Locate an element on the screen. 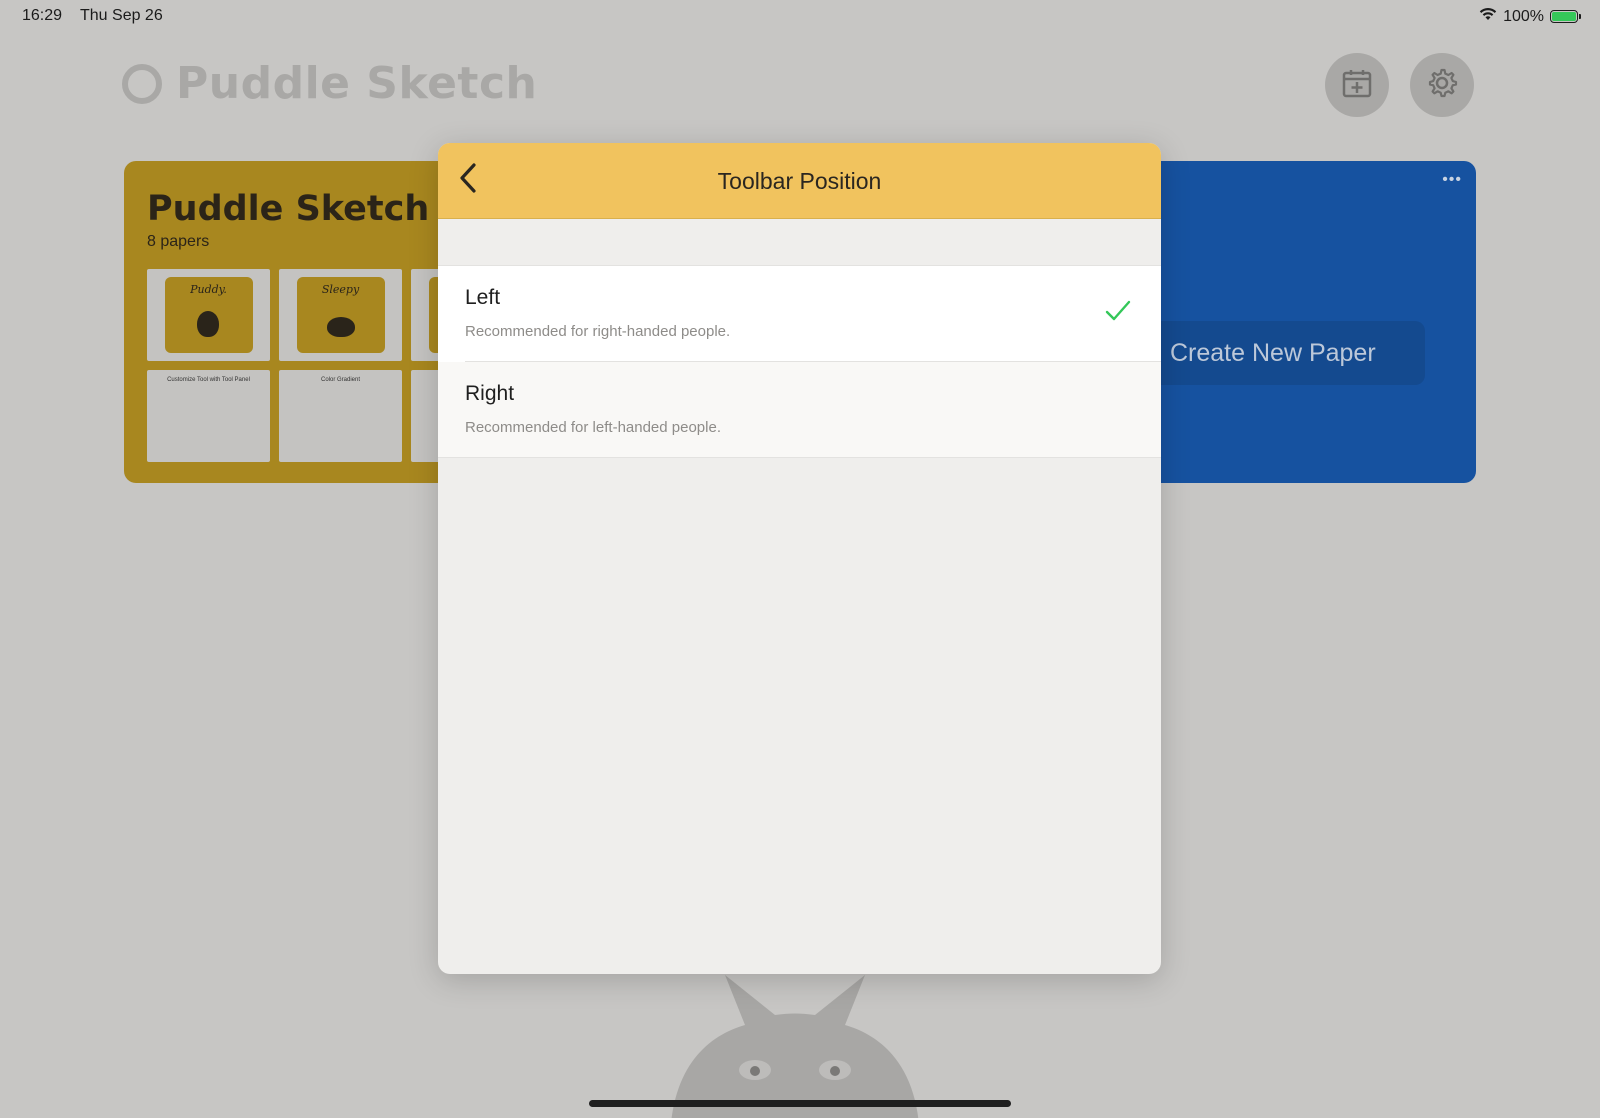  thumbnail-label: Customize Tool with Tool Panel is located at coordinates (208, 380).